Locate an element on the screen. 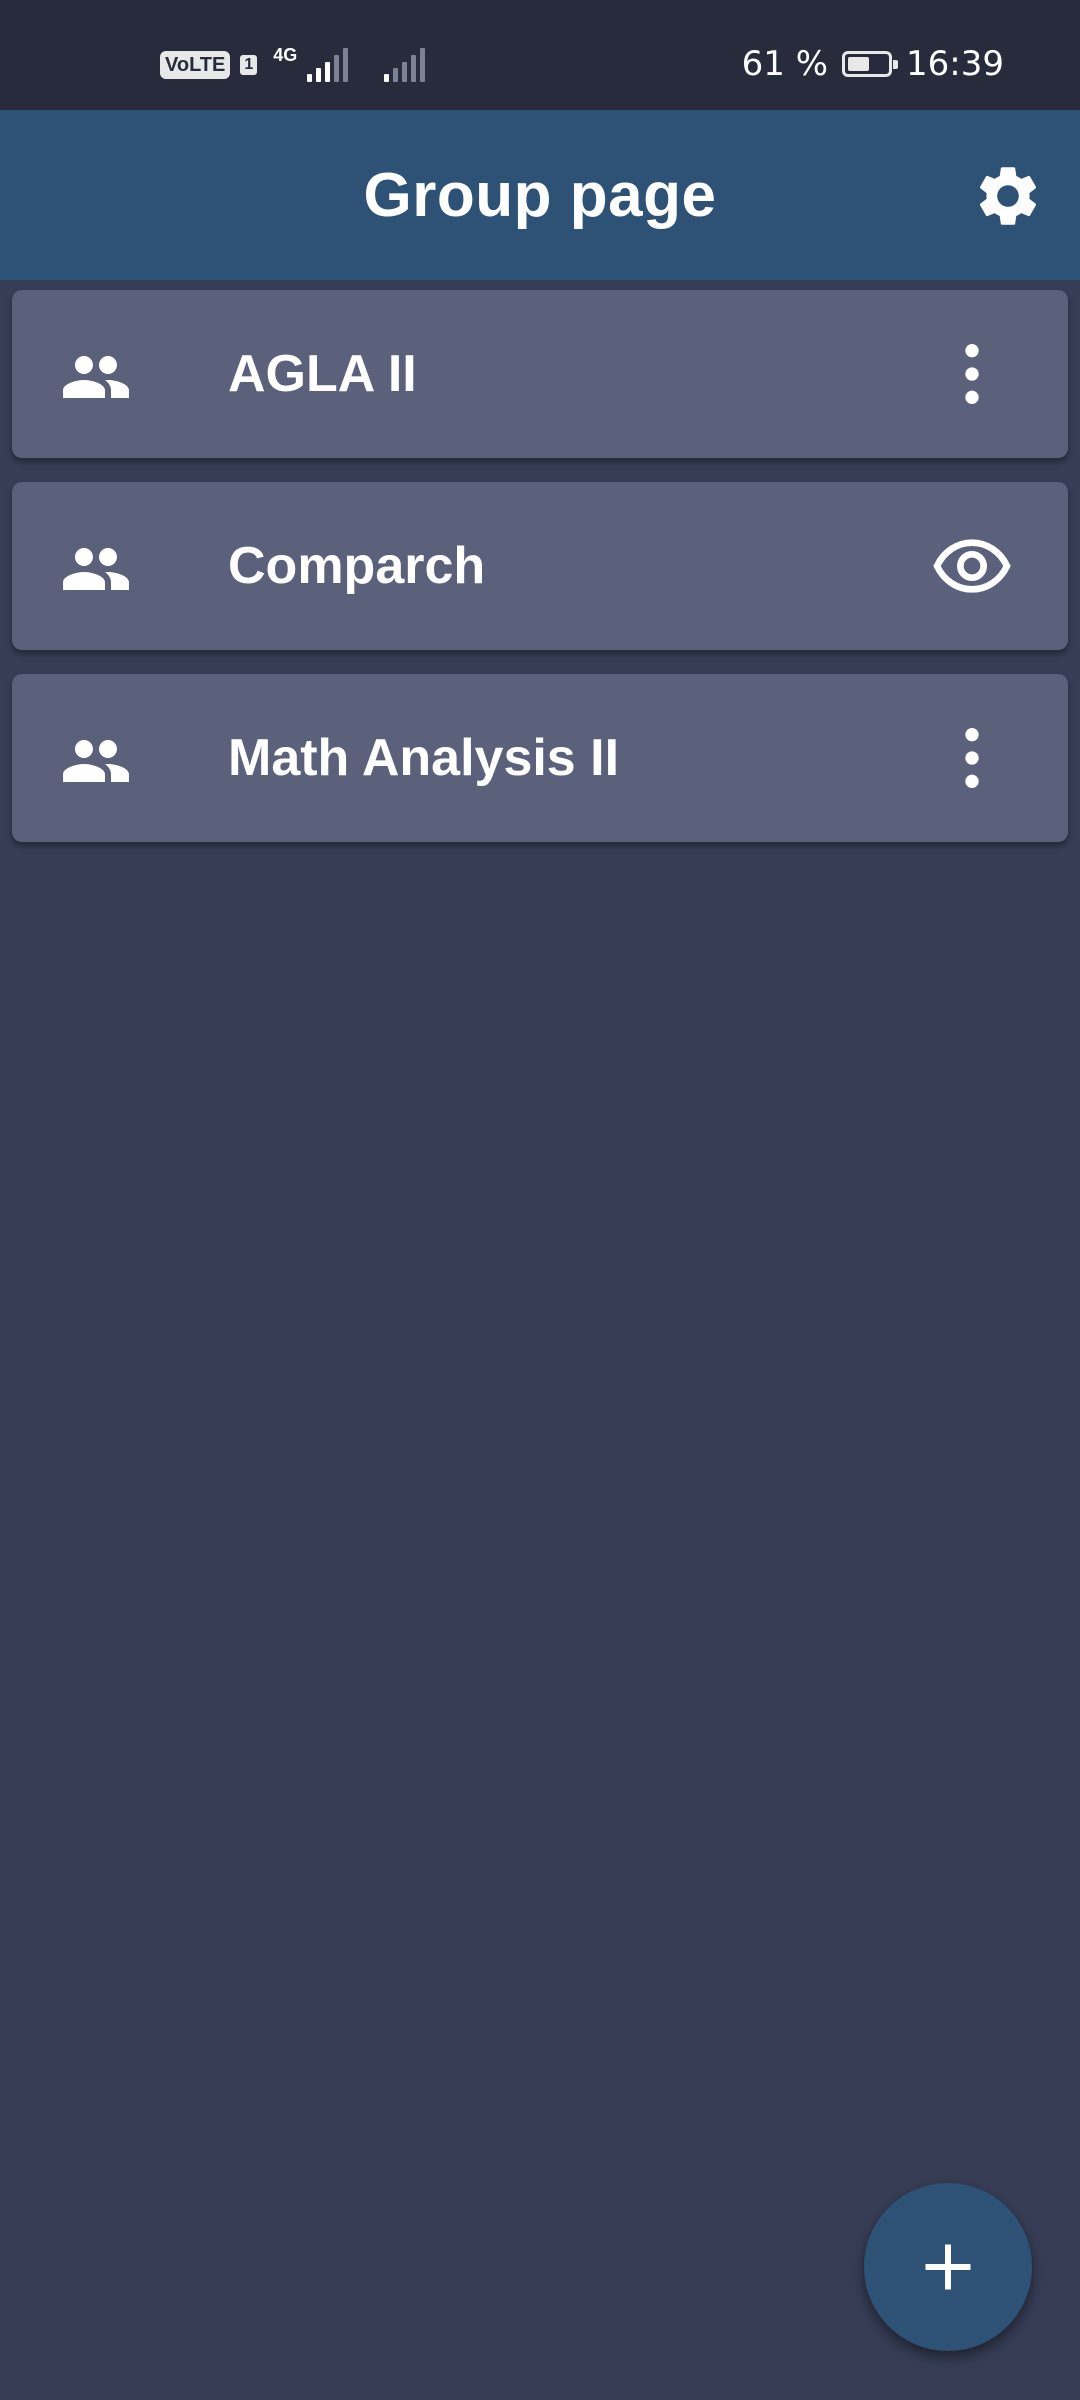 The image size is (1080, 2400). group-name: Math Analysis II is located at coordinates (424, 758).